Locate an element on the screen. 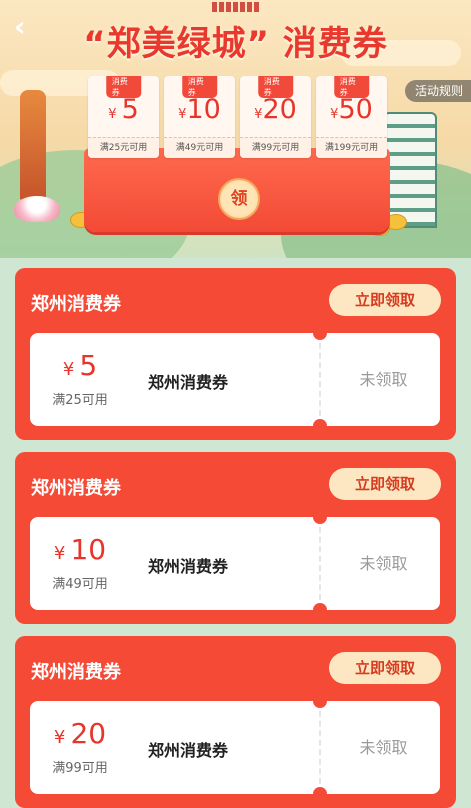  coupon-ticket: ¥ 10 满49可用 郑州消费券 未领取 is located at coordinates (235, 563).